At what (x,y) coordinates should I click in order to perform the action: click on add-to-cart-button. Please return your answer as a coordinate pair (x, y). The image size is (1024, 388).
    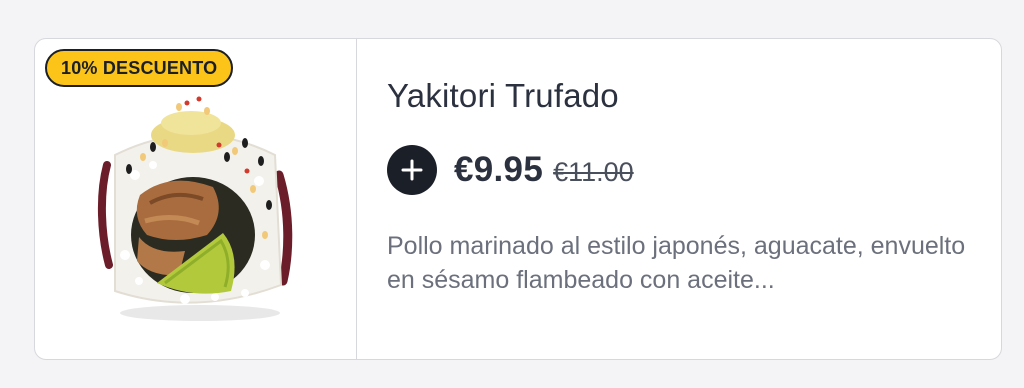
    Looking at the image, I should click on (412, 170).